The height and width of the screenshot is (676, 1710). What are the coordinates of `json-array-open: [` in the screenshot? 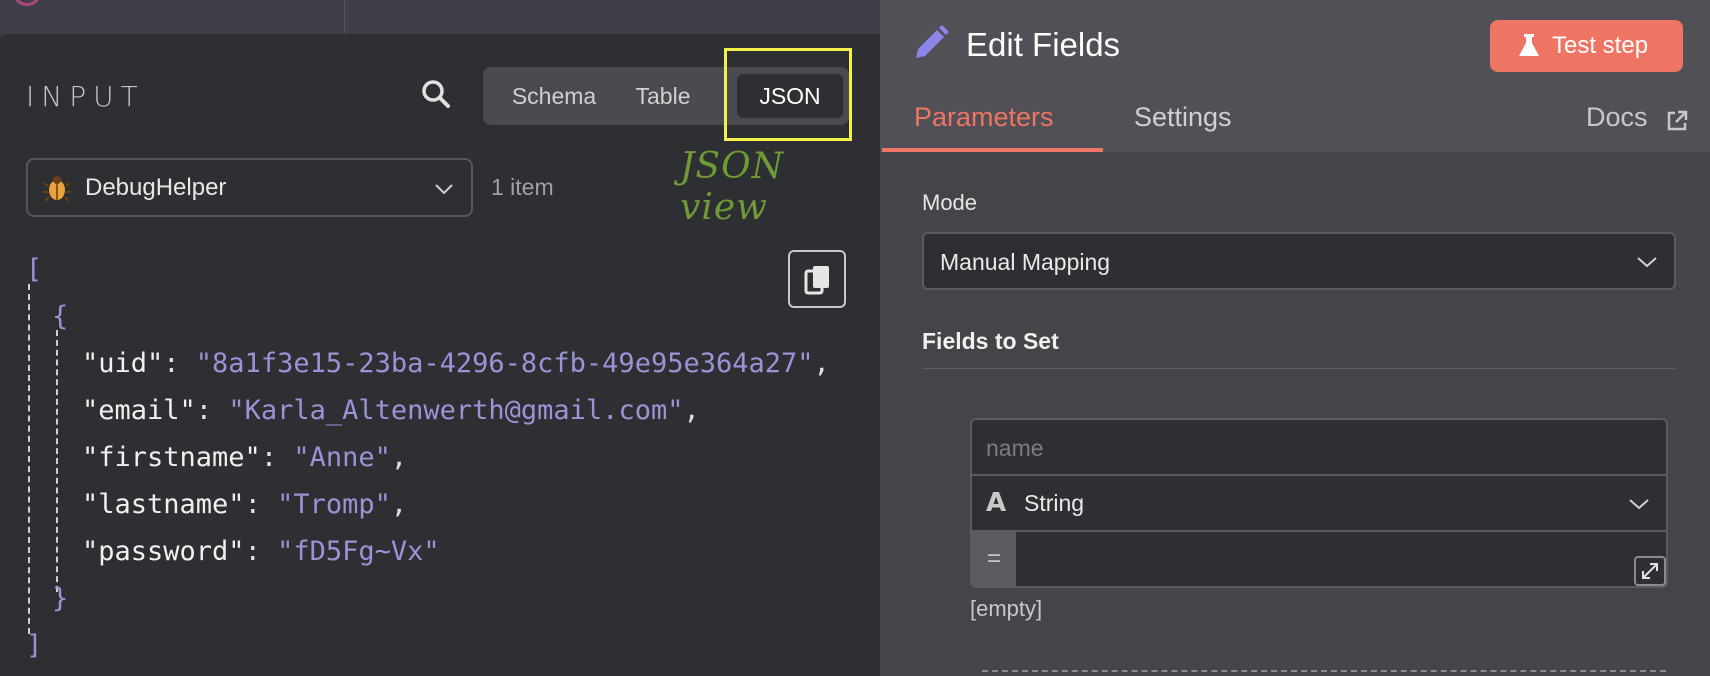 It's located at (34, 269).